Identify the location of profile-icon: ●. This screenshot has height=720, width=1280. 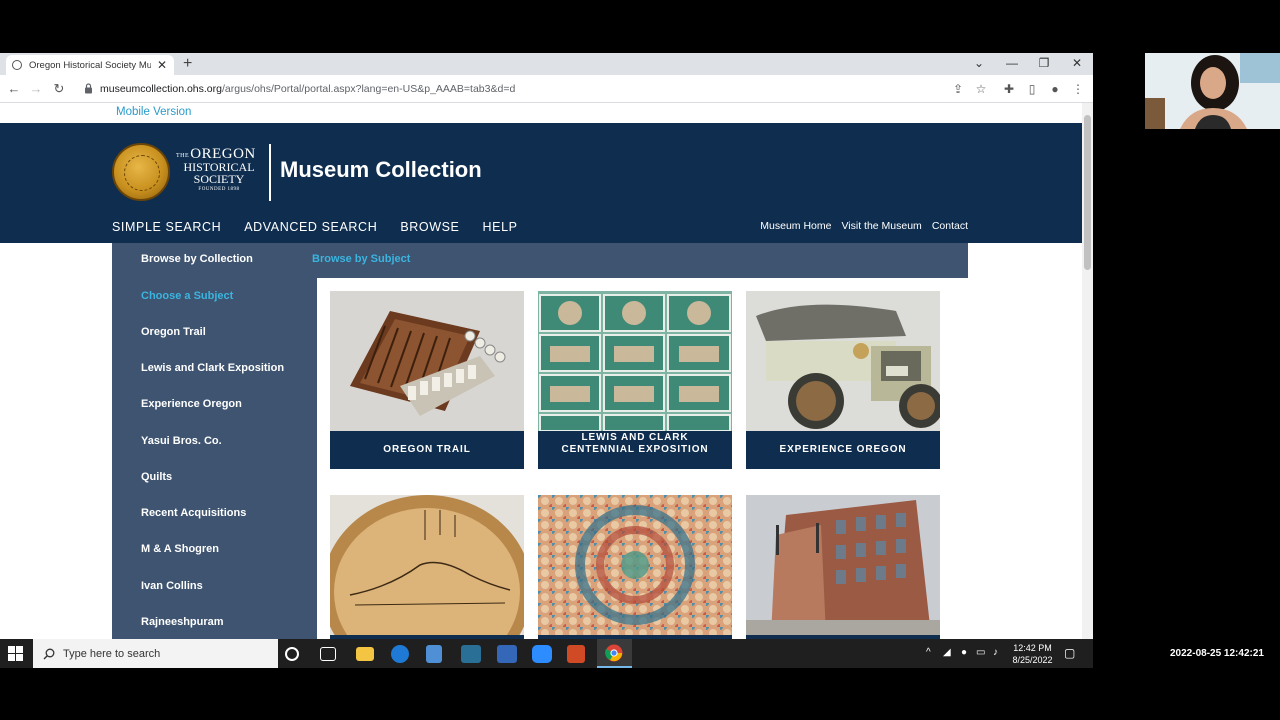
(1055, 89).